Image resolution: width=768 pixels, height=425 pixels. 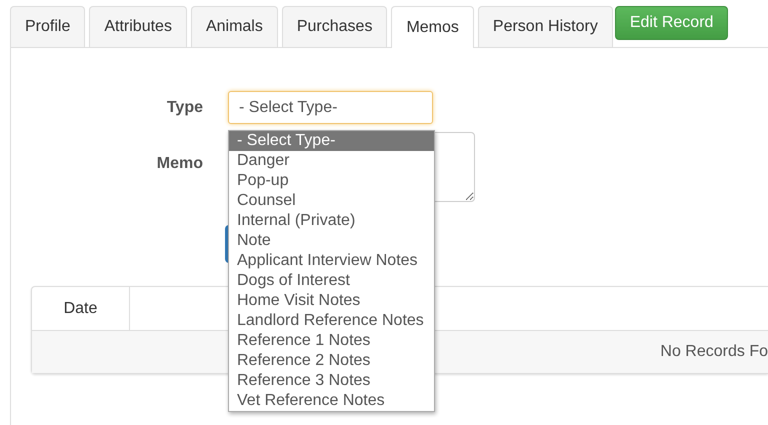 I want to click on tab: Profile, so click(x=48, y=26).